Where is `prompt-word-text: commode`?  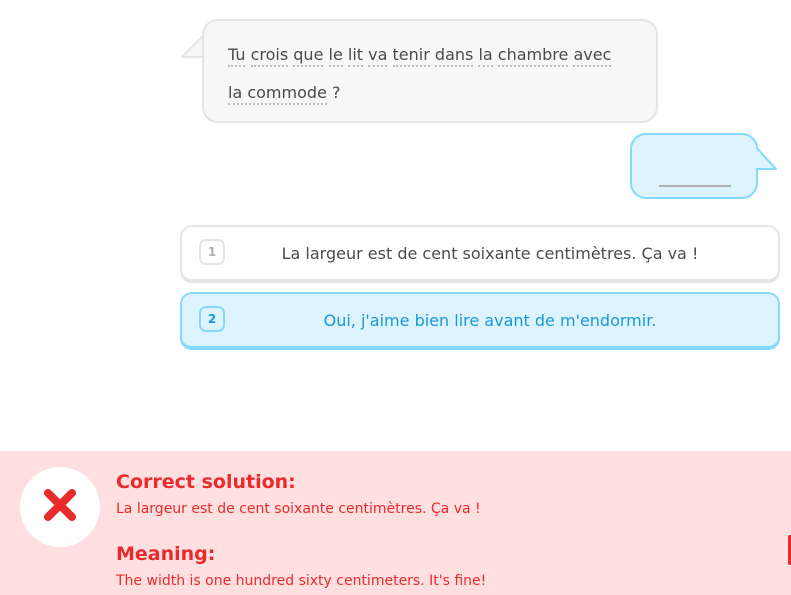
prompt-word-text: commode is located at coordinates (287, 92).